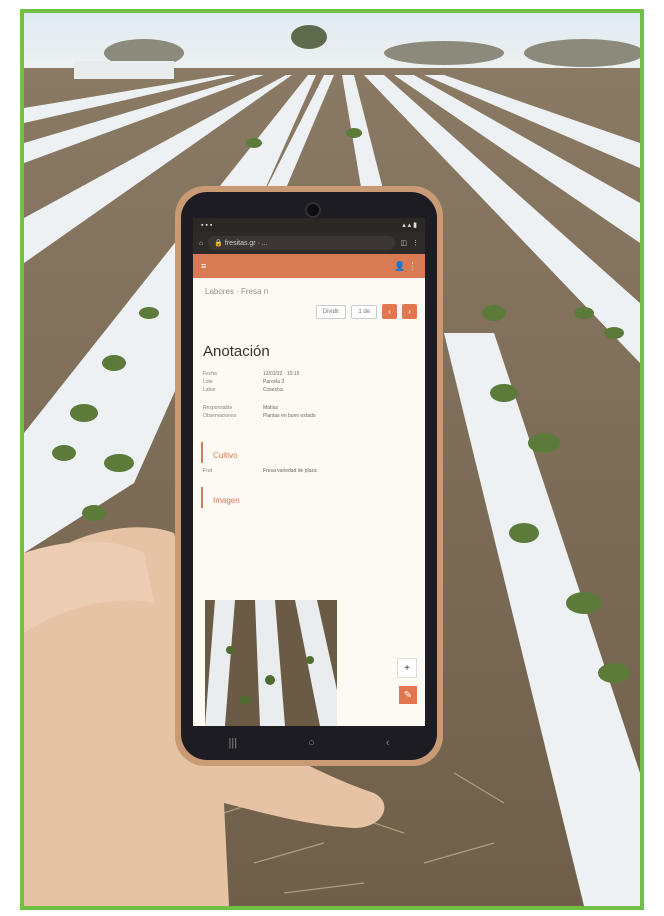  What do you see at coordinates (271, 663) in the screenshot?
I see `attached-photo` at bounding box center [271, 663].